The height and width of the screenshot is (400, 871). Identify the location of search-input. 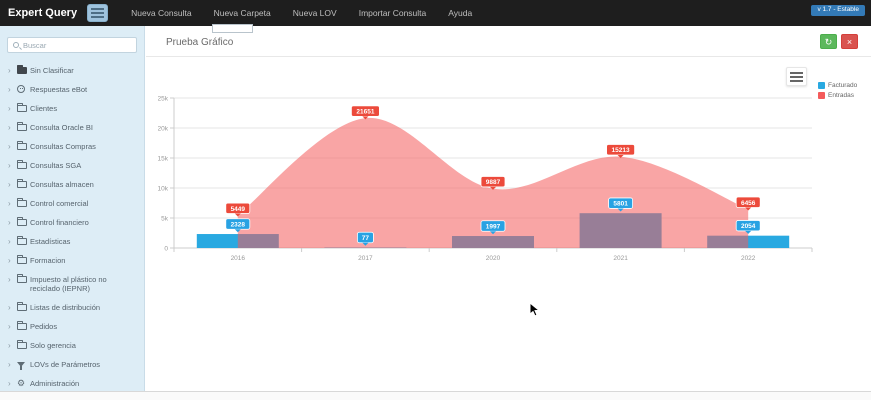
(74, 45).